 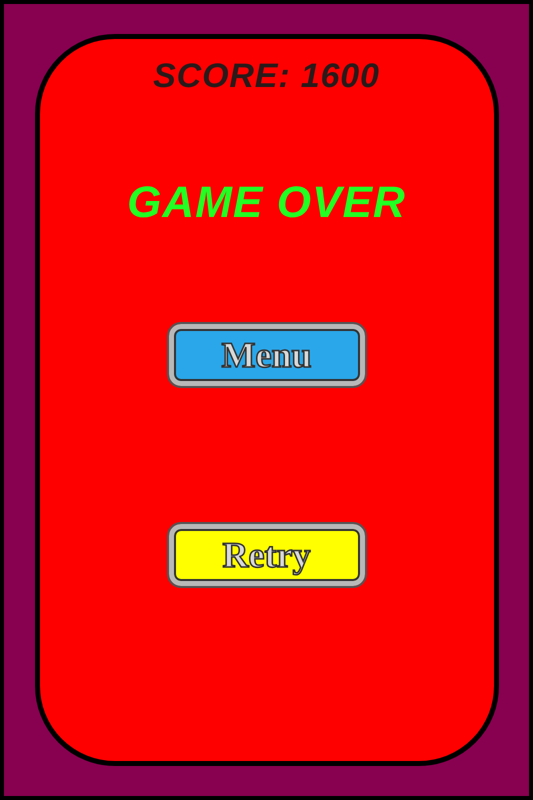 I want to click on game-button: Menu, so click(x=266, y=355).